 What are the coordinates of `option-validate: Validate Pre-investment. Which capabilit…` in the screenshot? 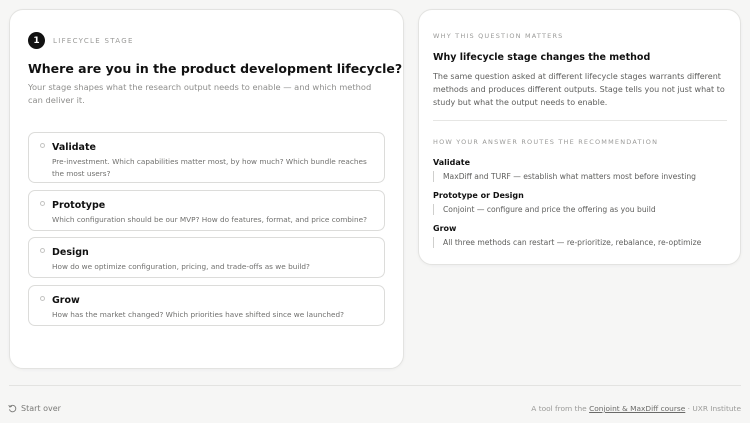 It's located at (206, 157).